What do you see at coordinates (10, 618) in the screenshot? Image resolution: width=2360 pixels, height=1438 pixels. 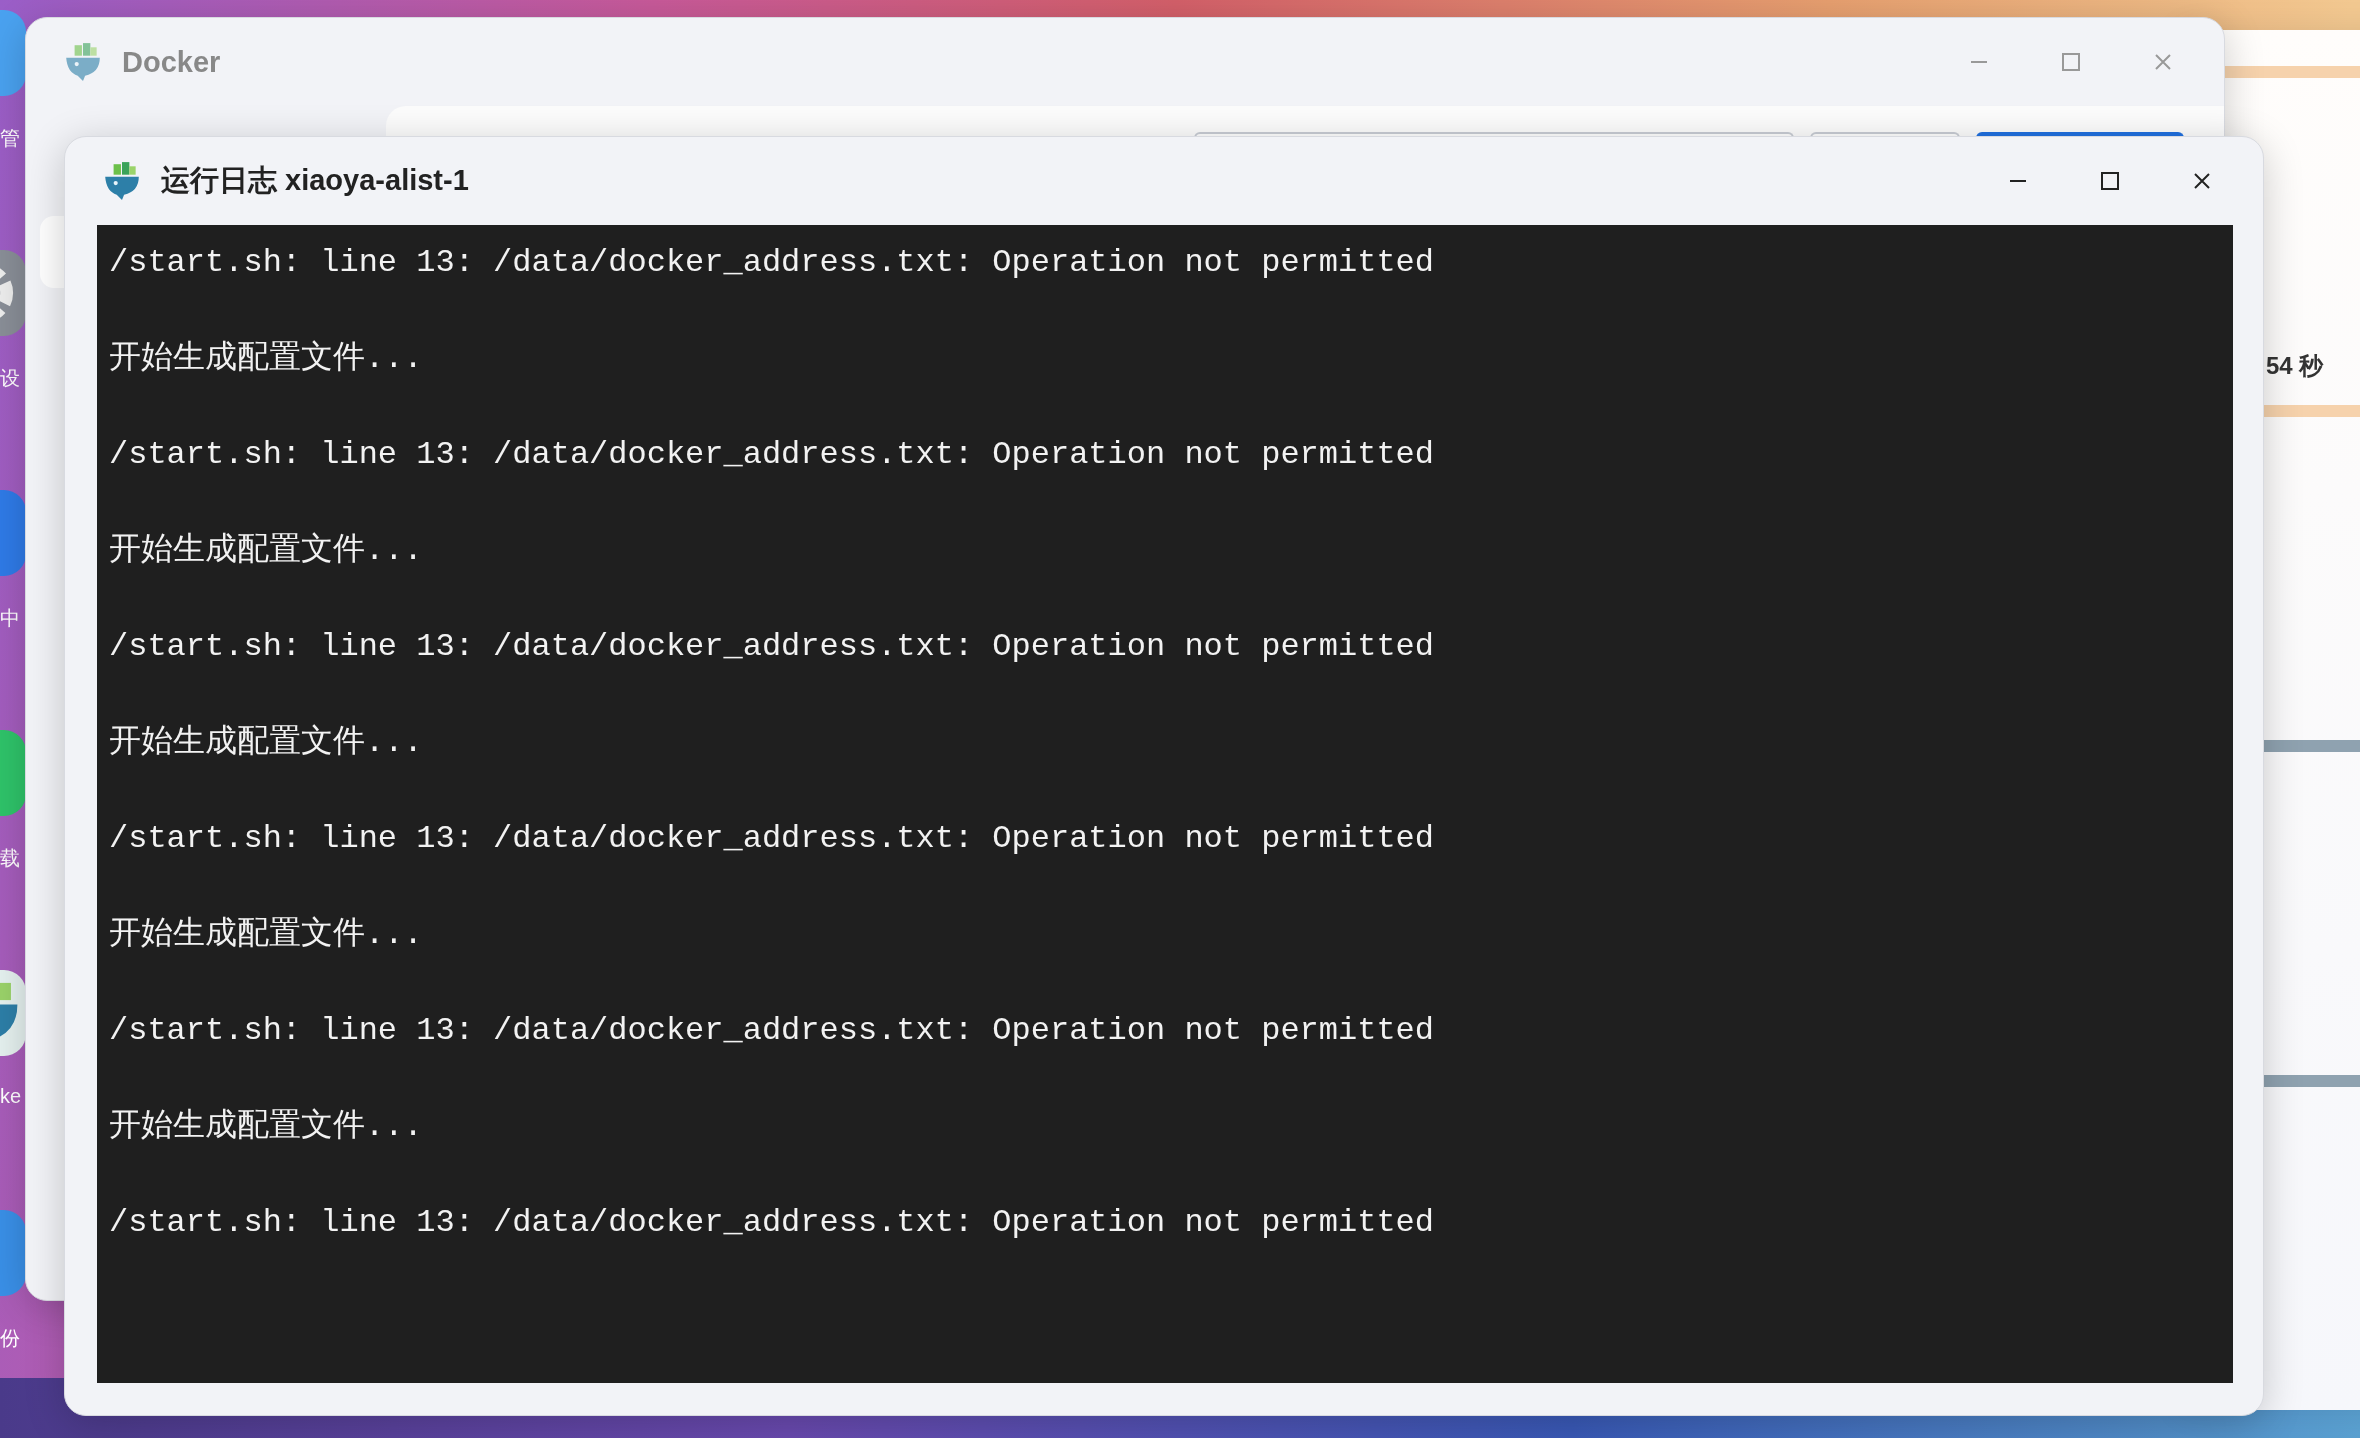 I see `icon-label: 中` at bounding box center [10, 618].